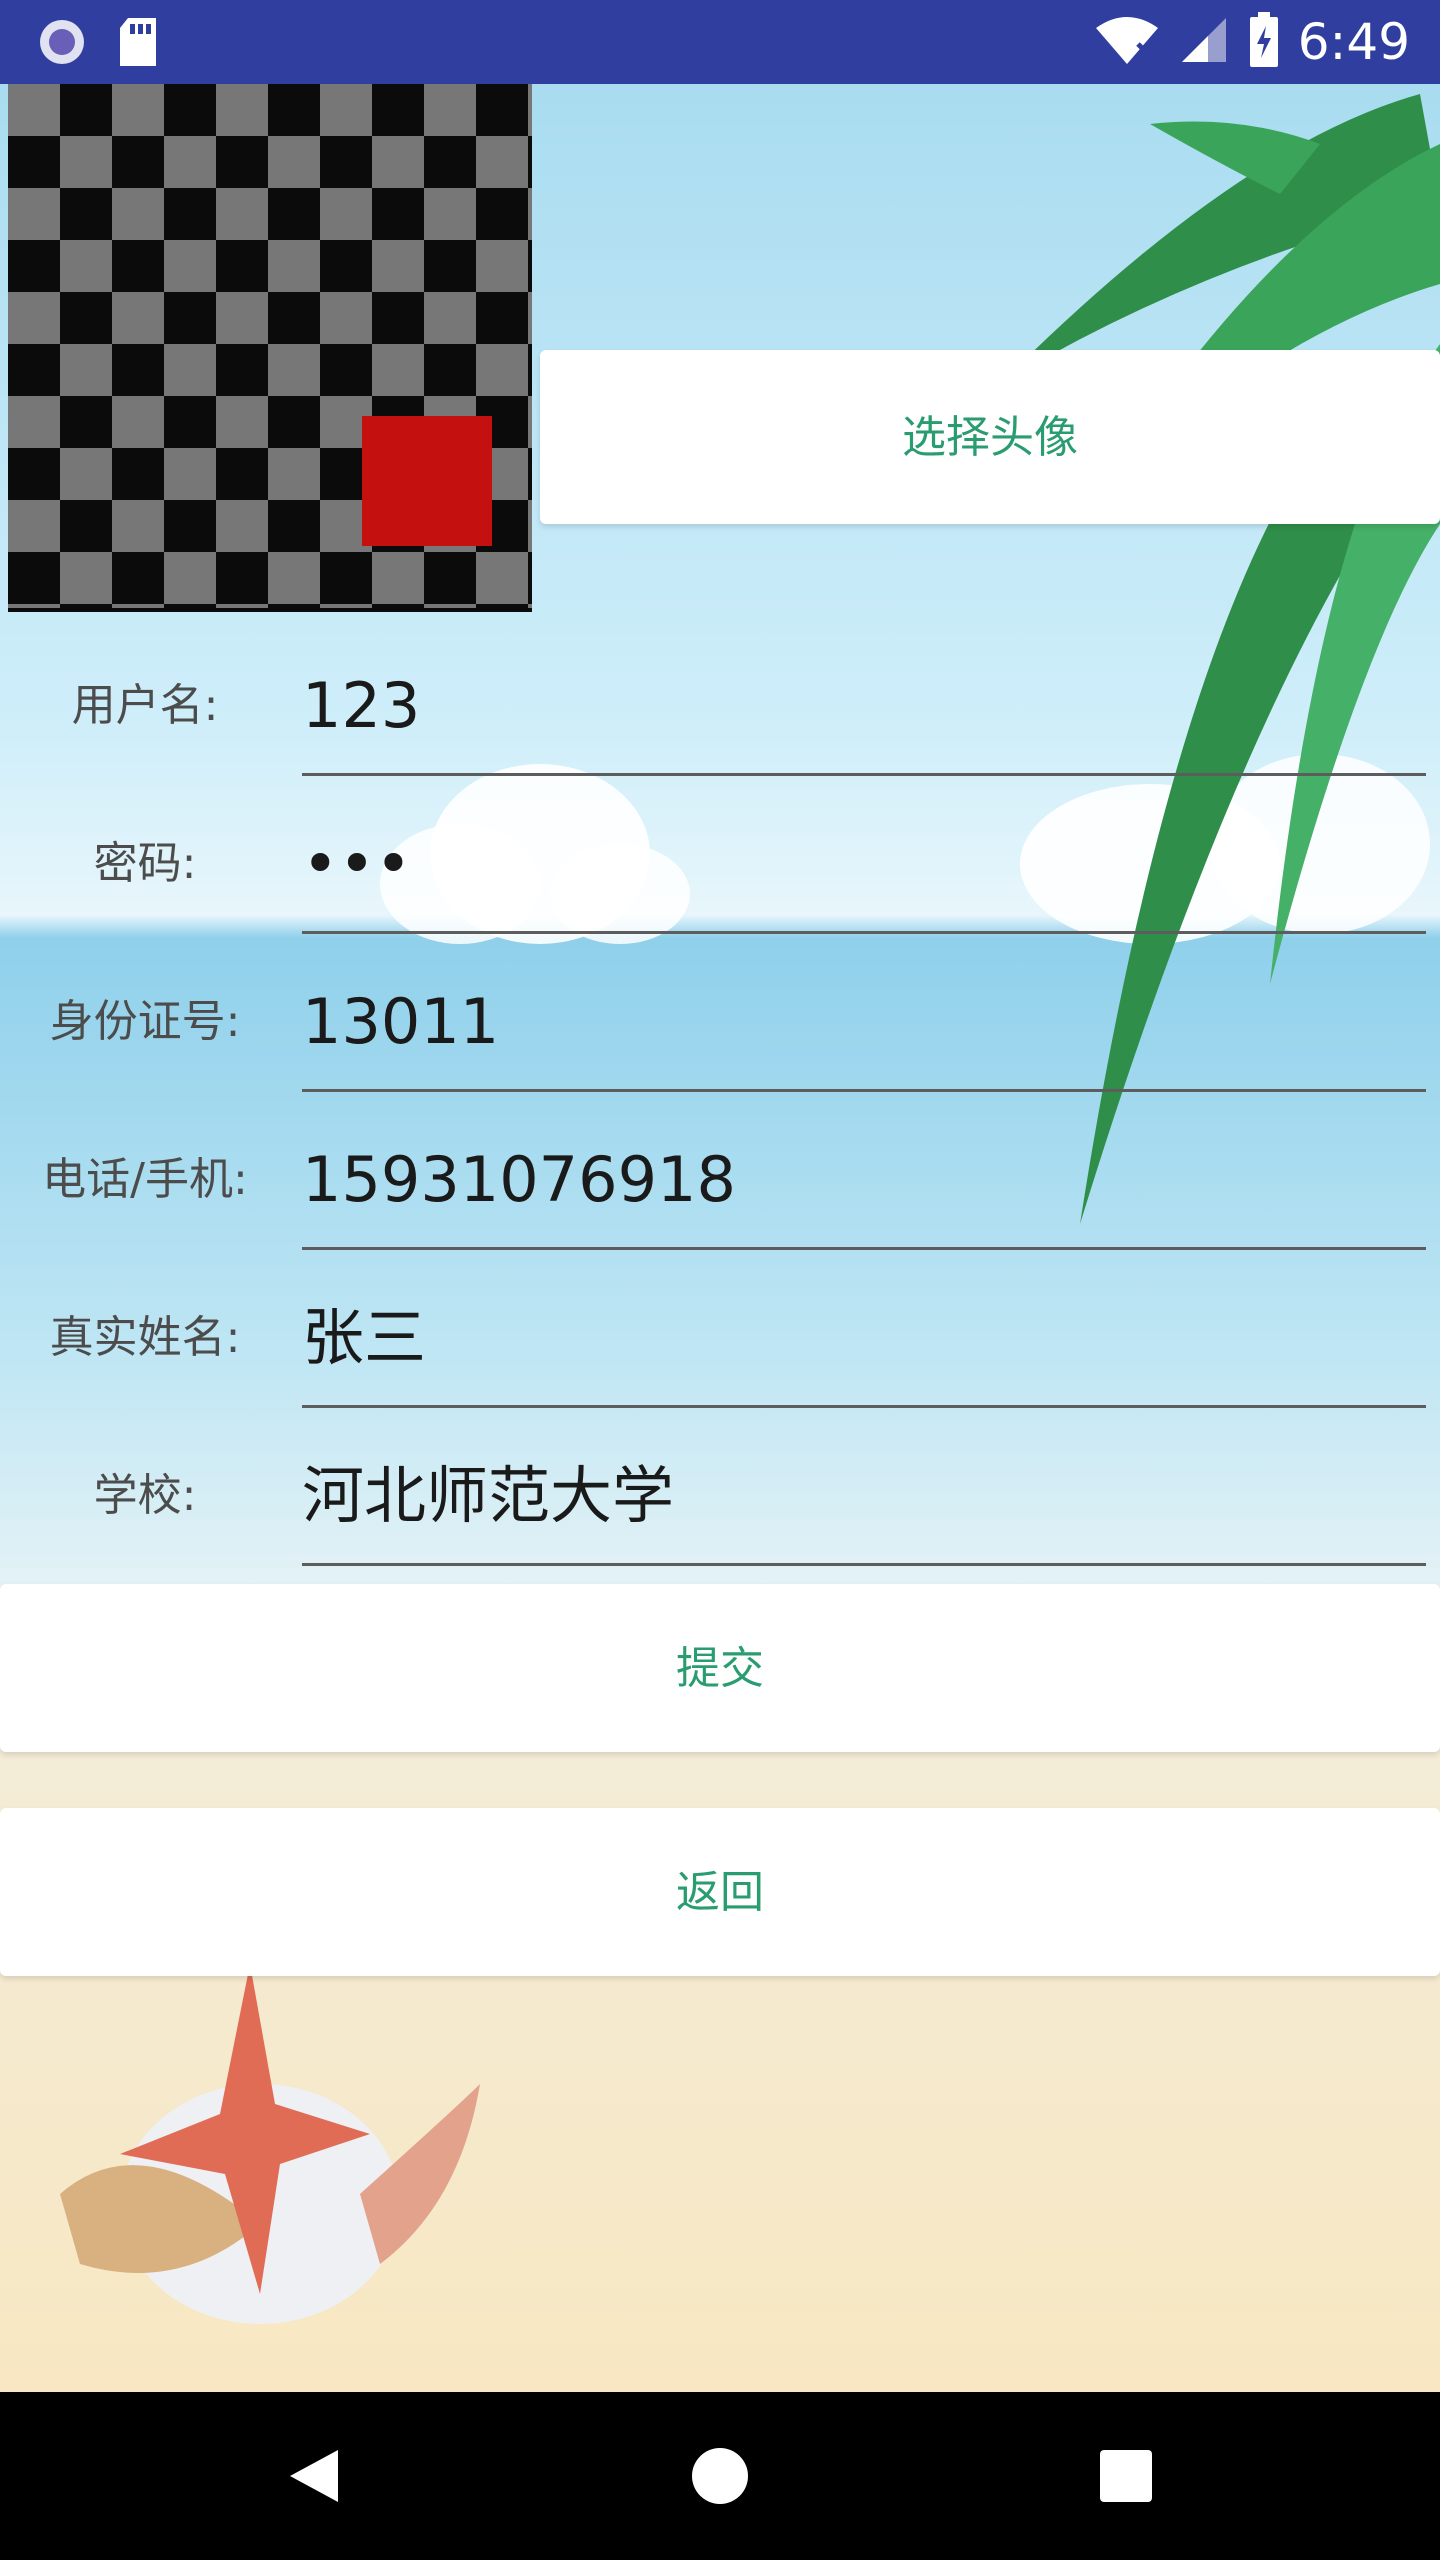  Describe the element at coordinates (62, 44) in the screenshot. I see `circle-record-icon` at that location.